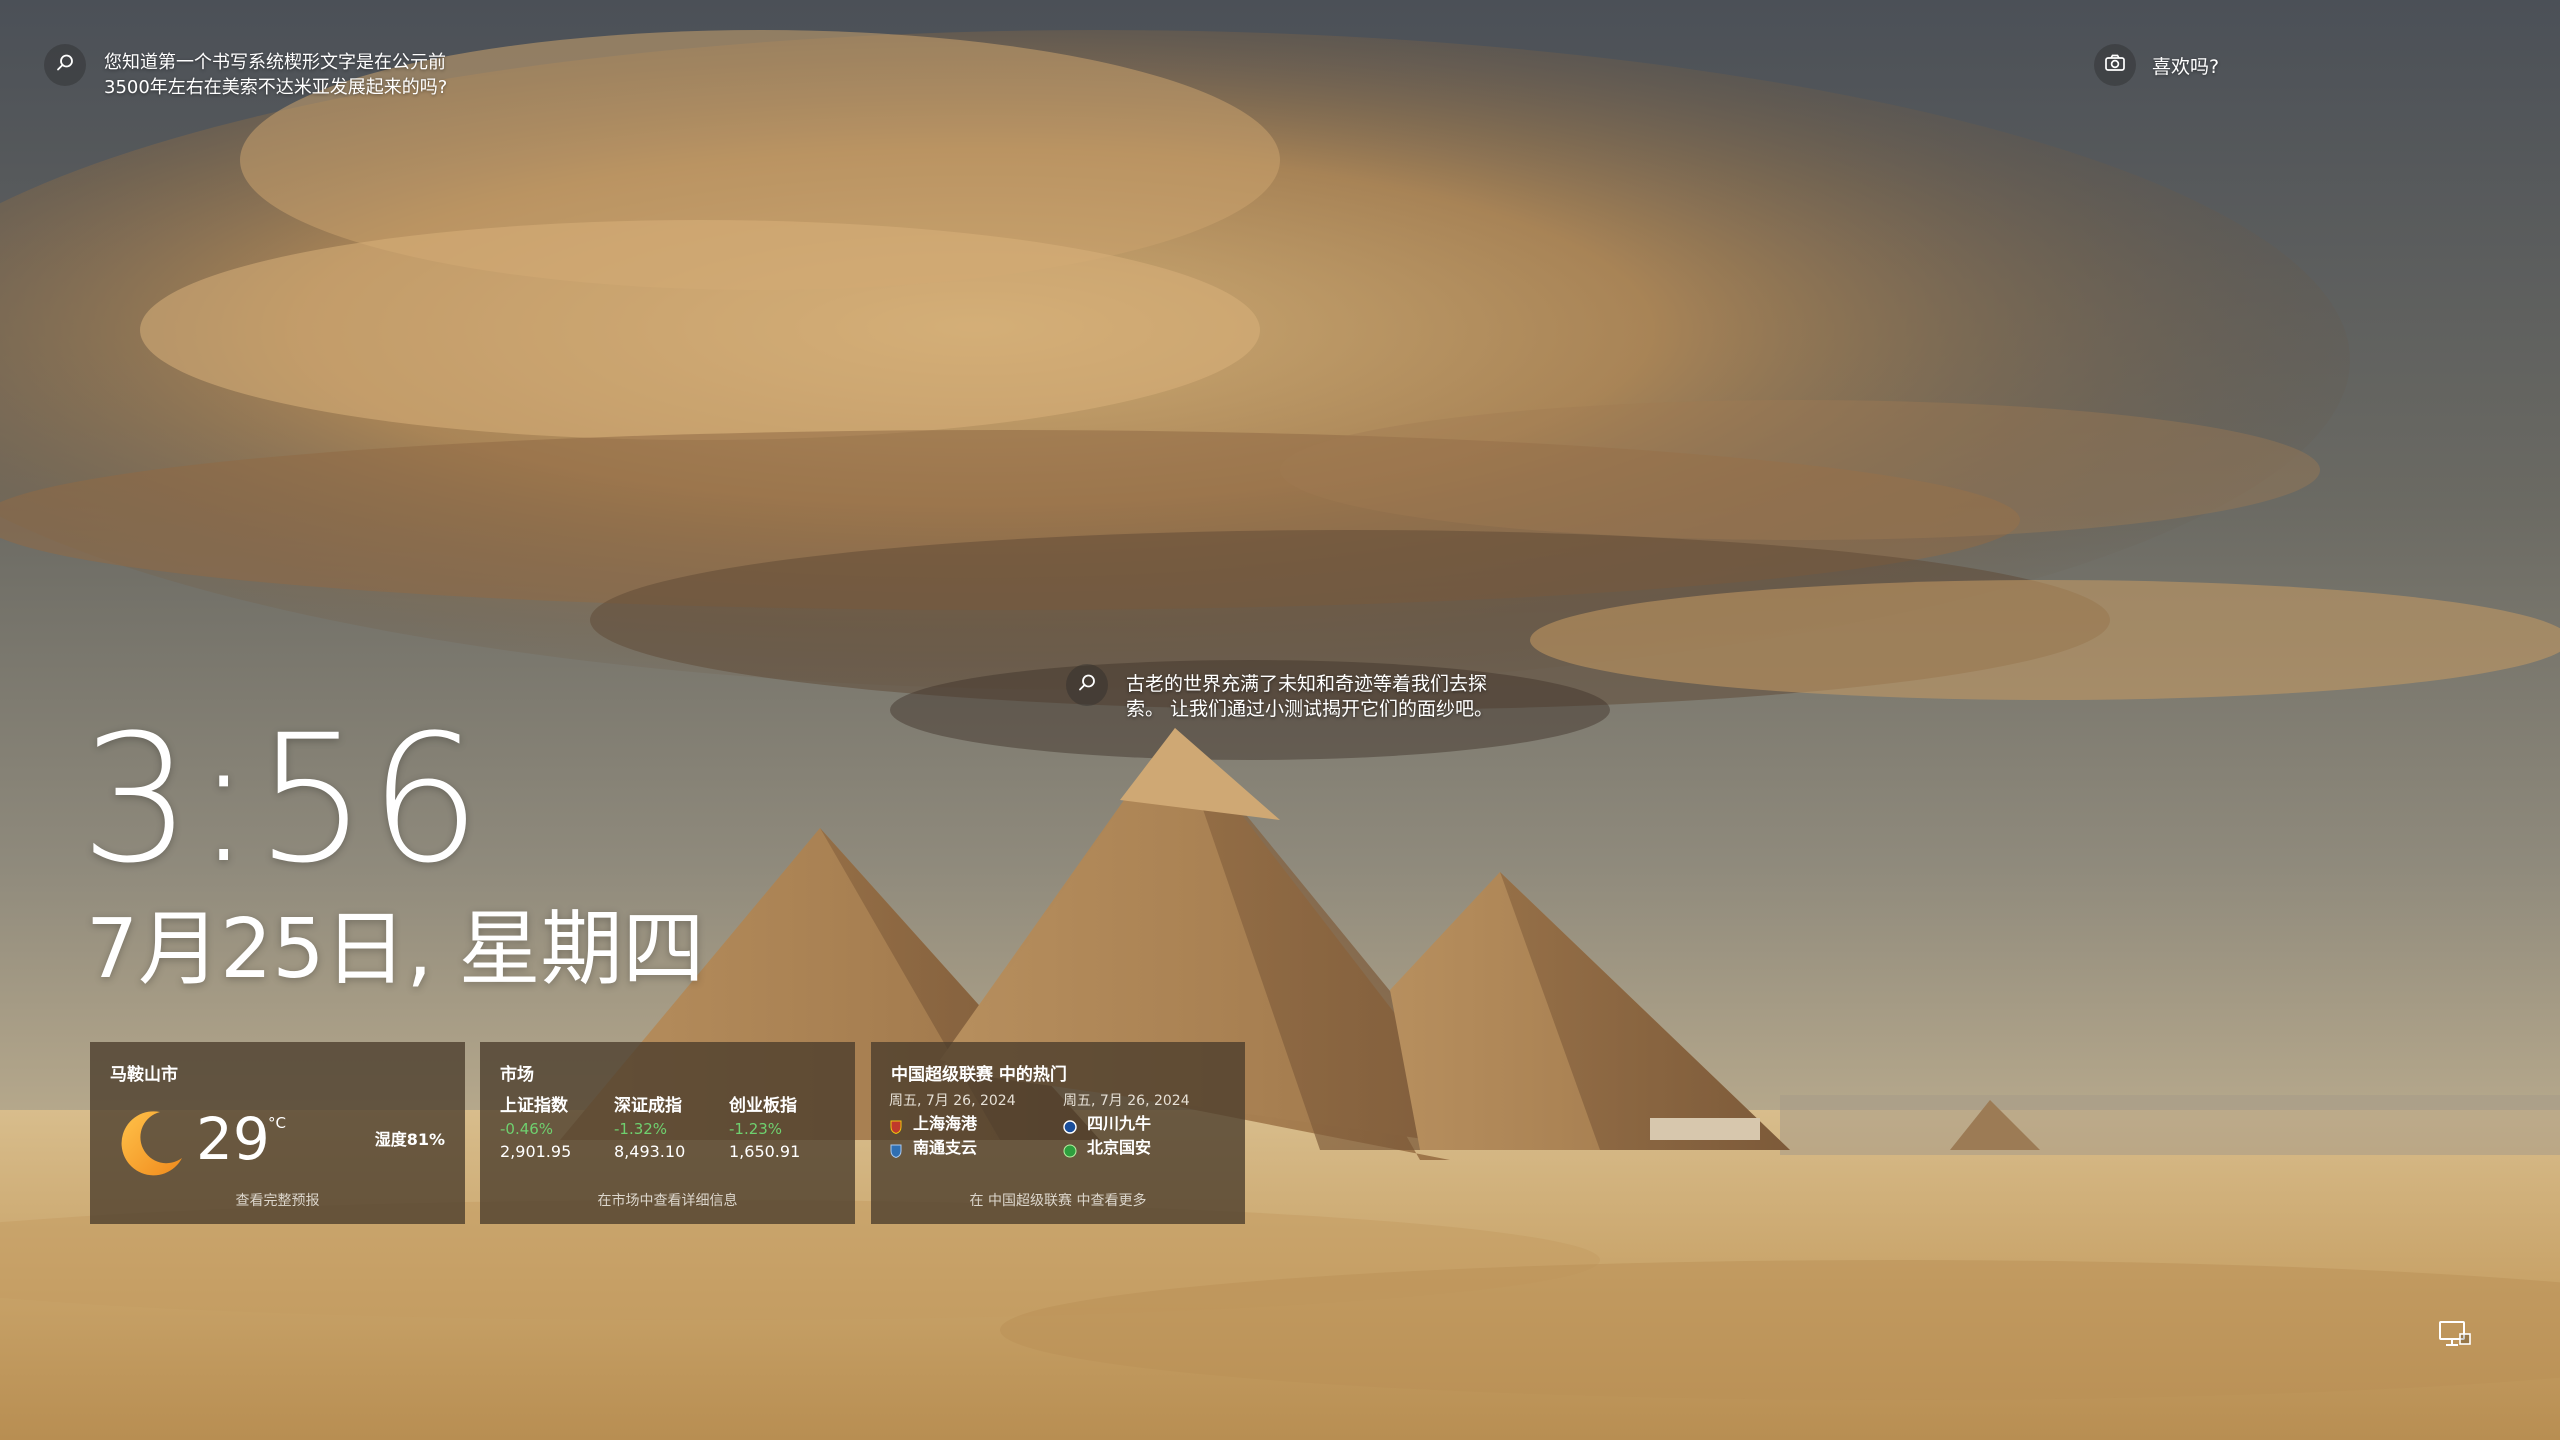  I want to click on spotlight-hotspot: 古老的世界充满了未知和奇迹等着我们去探索。 让我们通过小测试揭开它们的面纱吧。, so click(1281, 693).